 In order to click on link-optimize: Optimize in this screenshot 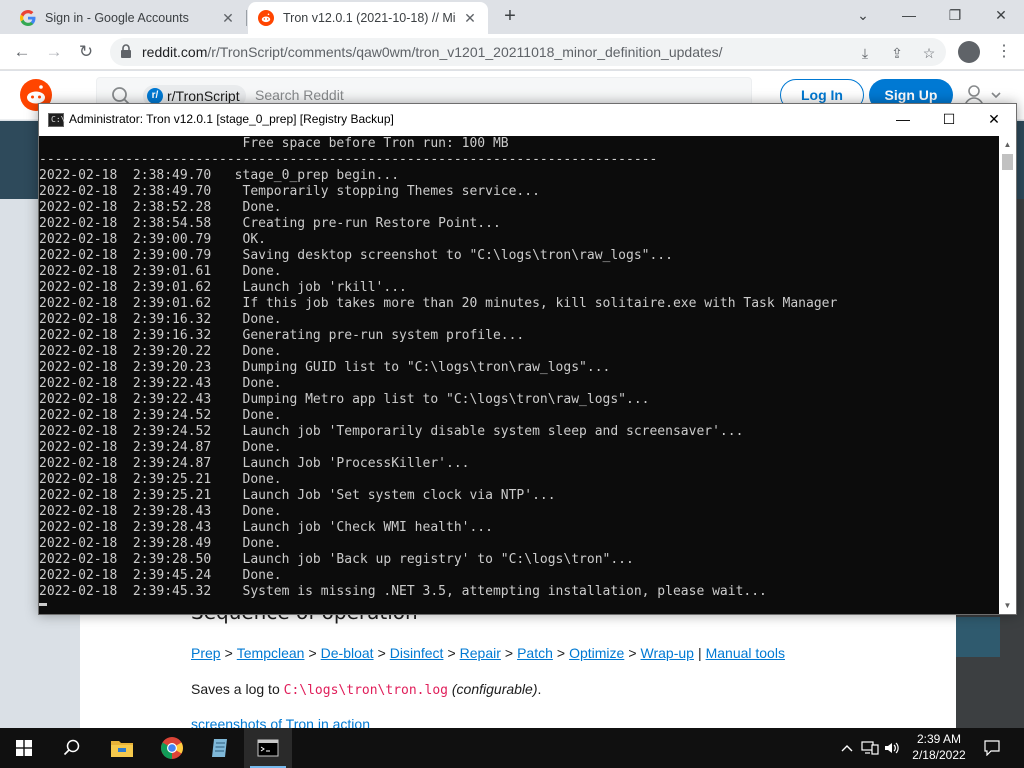, I will do `click(596, 653)`.